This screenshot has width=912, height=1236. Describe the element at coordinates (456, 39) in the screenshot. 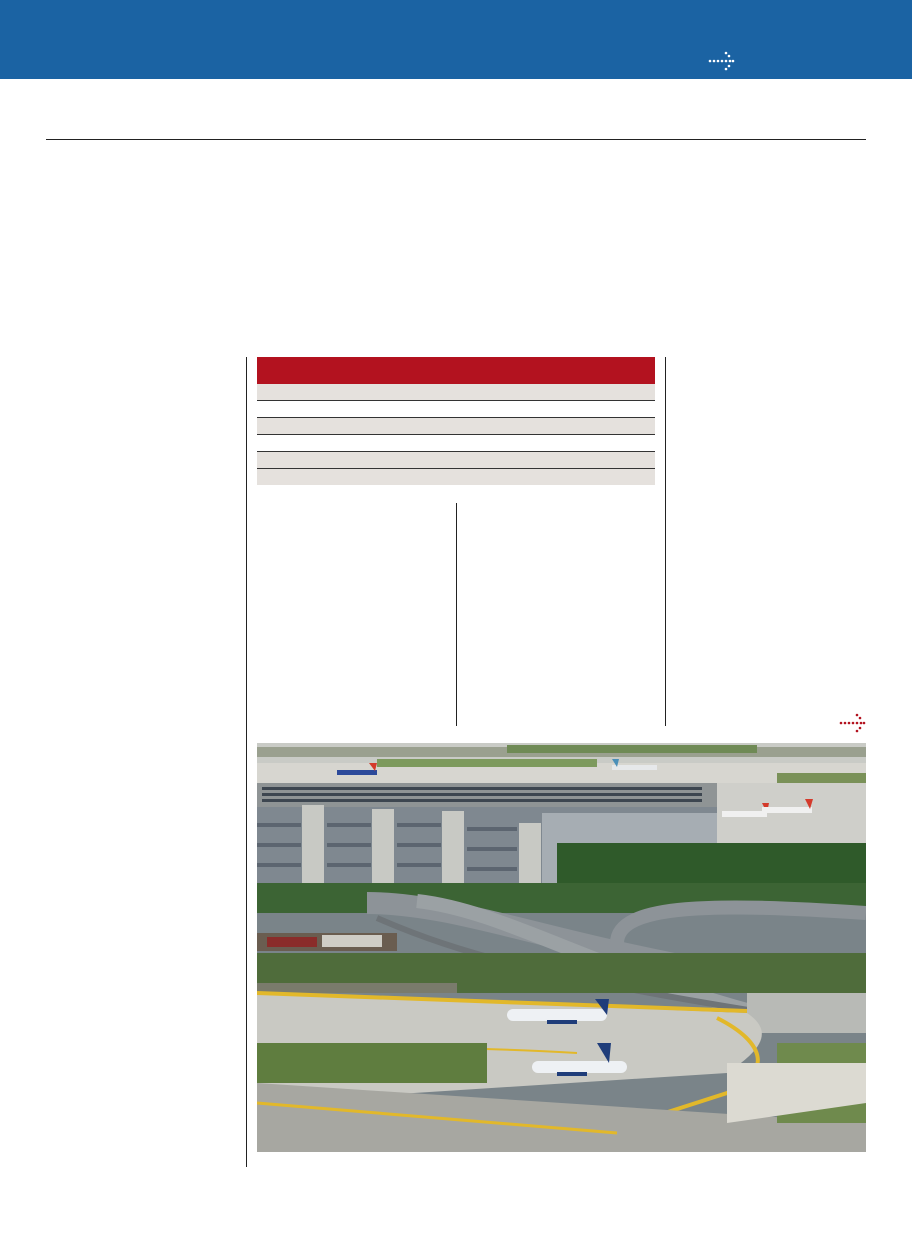

I see `header-banner` at that location.